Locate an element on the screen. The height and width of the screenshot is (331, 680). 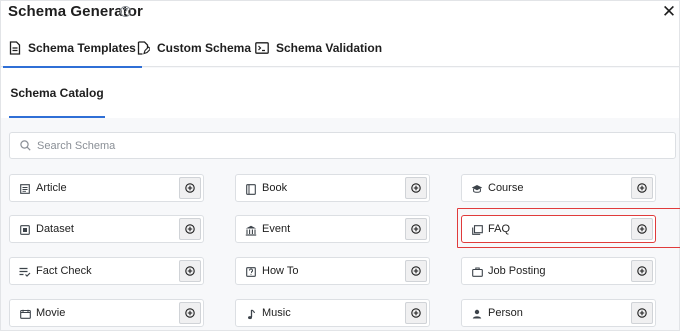
schema-label: Person is located at coordinates (505, 313).